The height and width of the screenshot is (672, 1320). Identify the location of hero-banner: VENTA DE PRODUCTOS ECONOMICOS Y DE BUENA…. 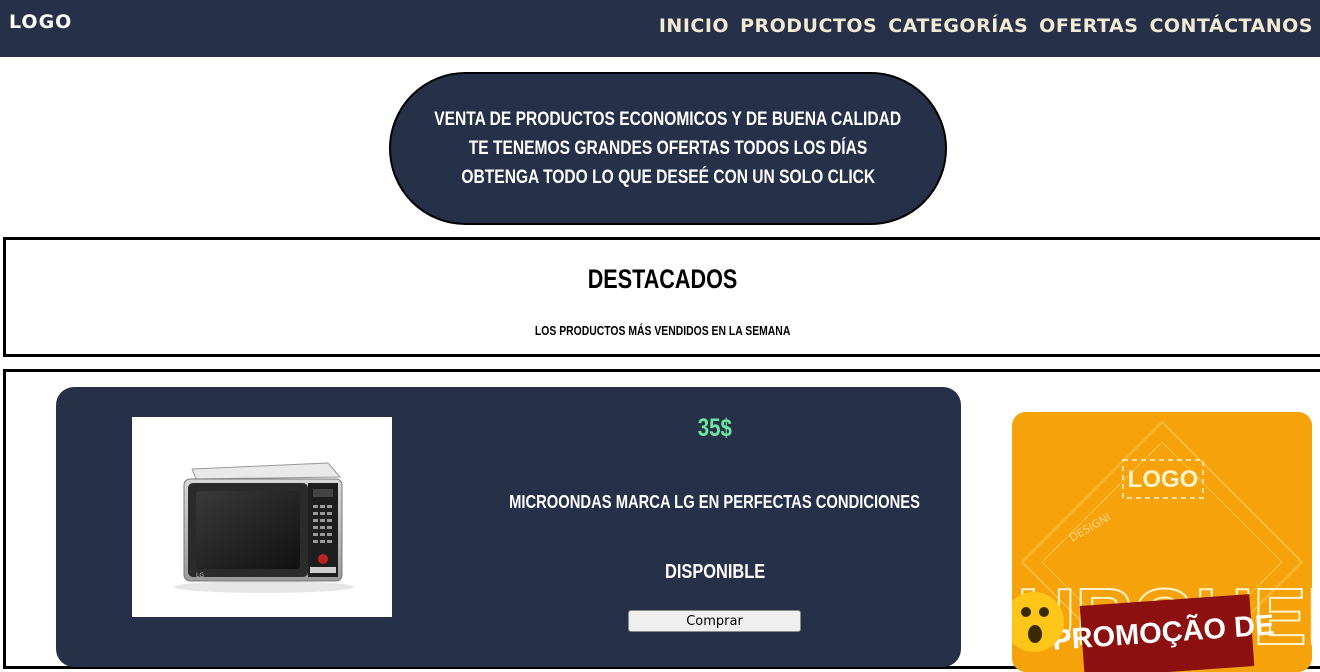
(668, 148).